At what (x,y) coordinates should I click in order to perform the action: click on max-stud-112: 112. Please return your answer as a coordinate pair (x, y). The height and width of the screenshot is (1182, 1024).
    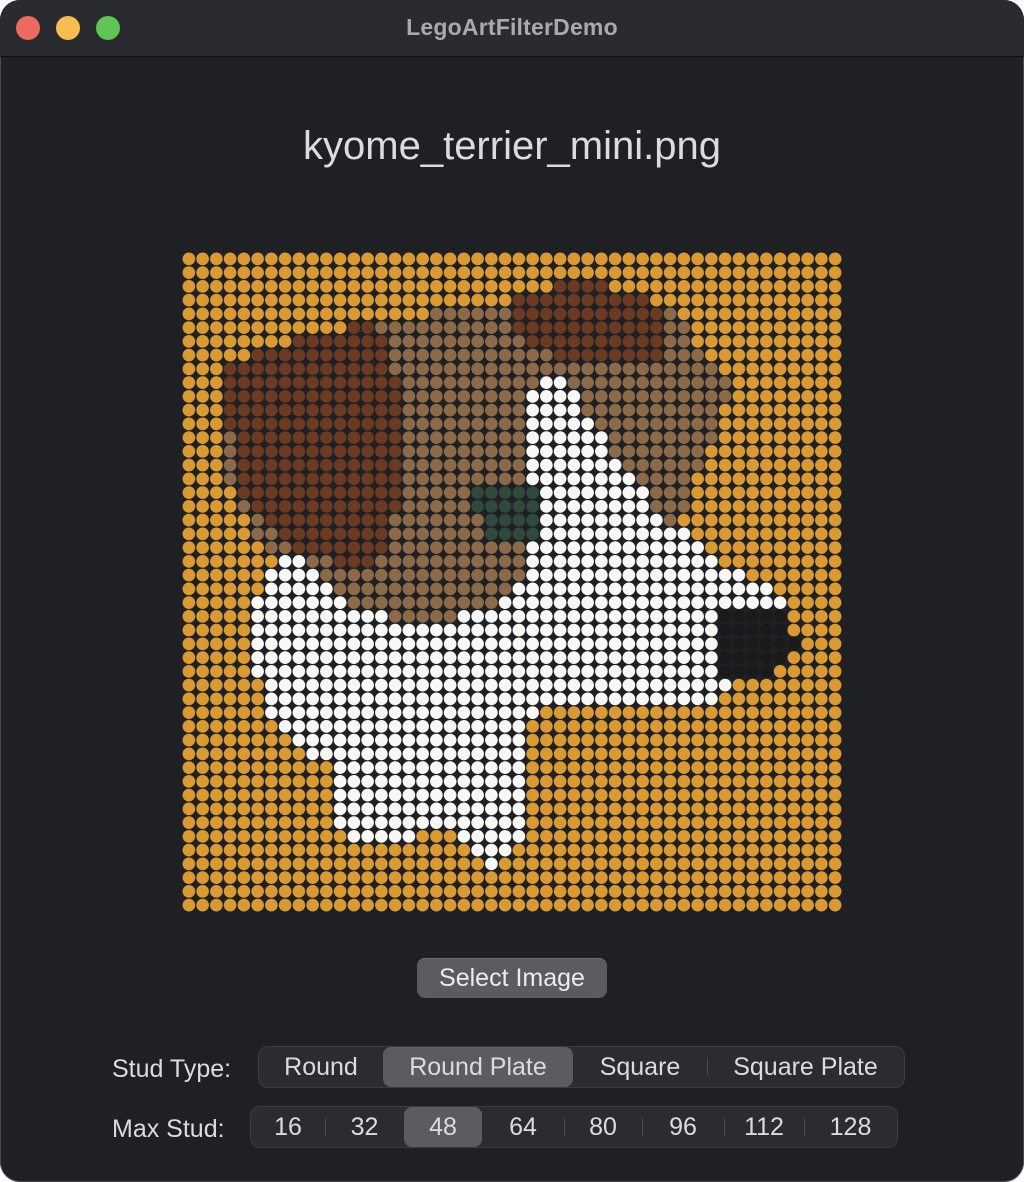
    Looking at the image, I should click on (764, 1127).